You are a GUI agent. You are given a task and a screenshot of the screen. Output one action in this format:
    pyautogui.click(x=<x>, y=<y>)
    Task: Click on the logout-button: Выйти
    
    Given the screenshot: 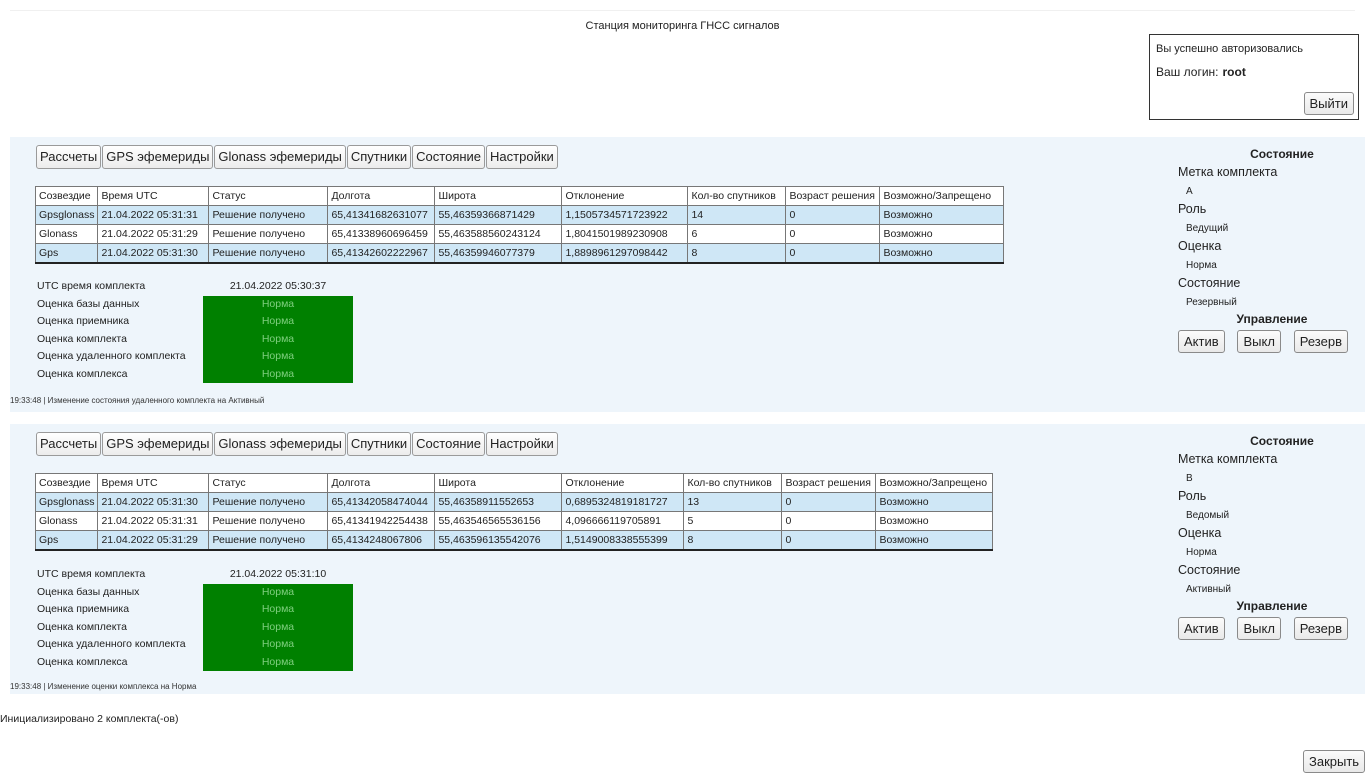 What is the action you would take?
    pyautogui.click(x=1328, y=103)
    